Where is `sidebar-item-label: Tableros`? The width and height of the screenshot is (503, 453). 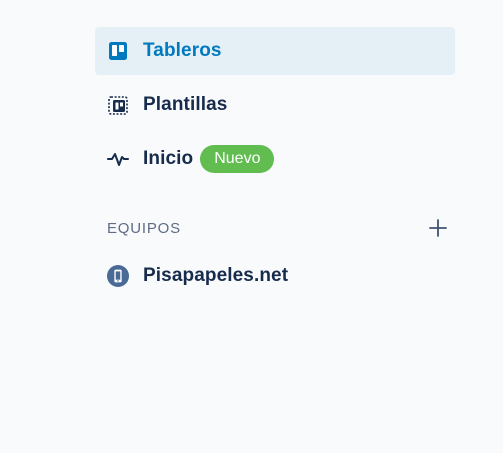
sidebar-item-label: Tableros is located at coordinates (182, 50).